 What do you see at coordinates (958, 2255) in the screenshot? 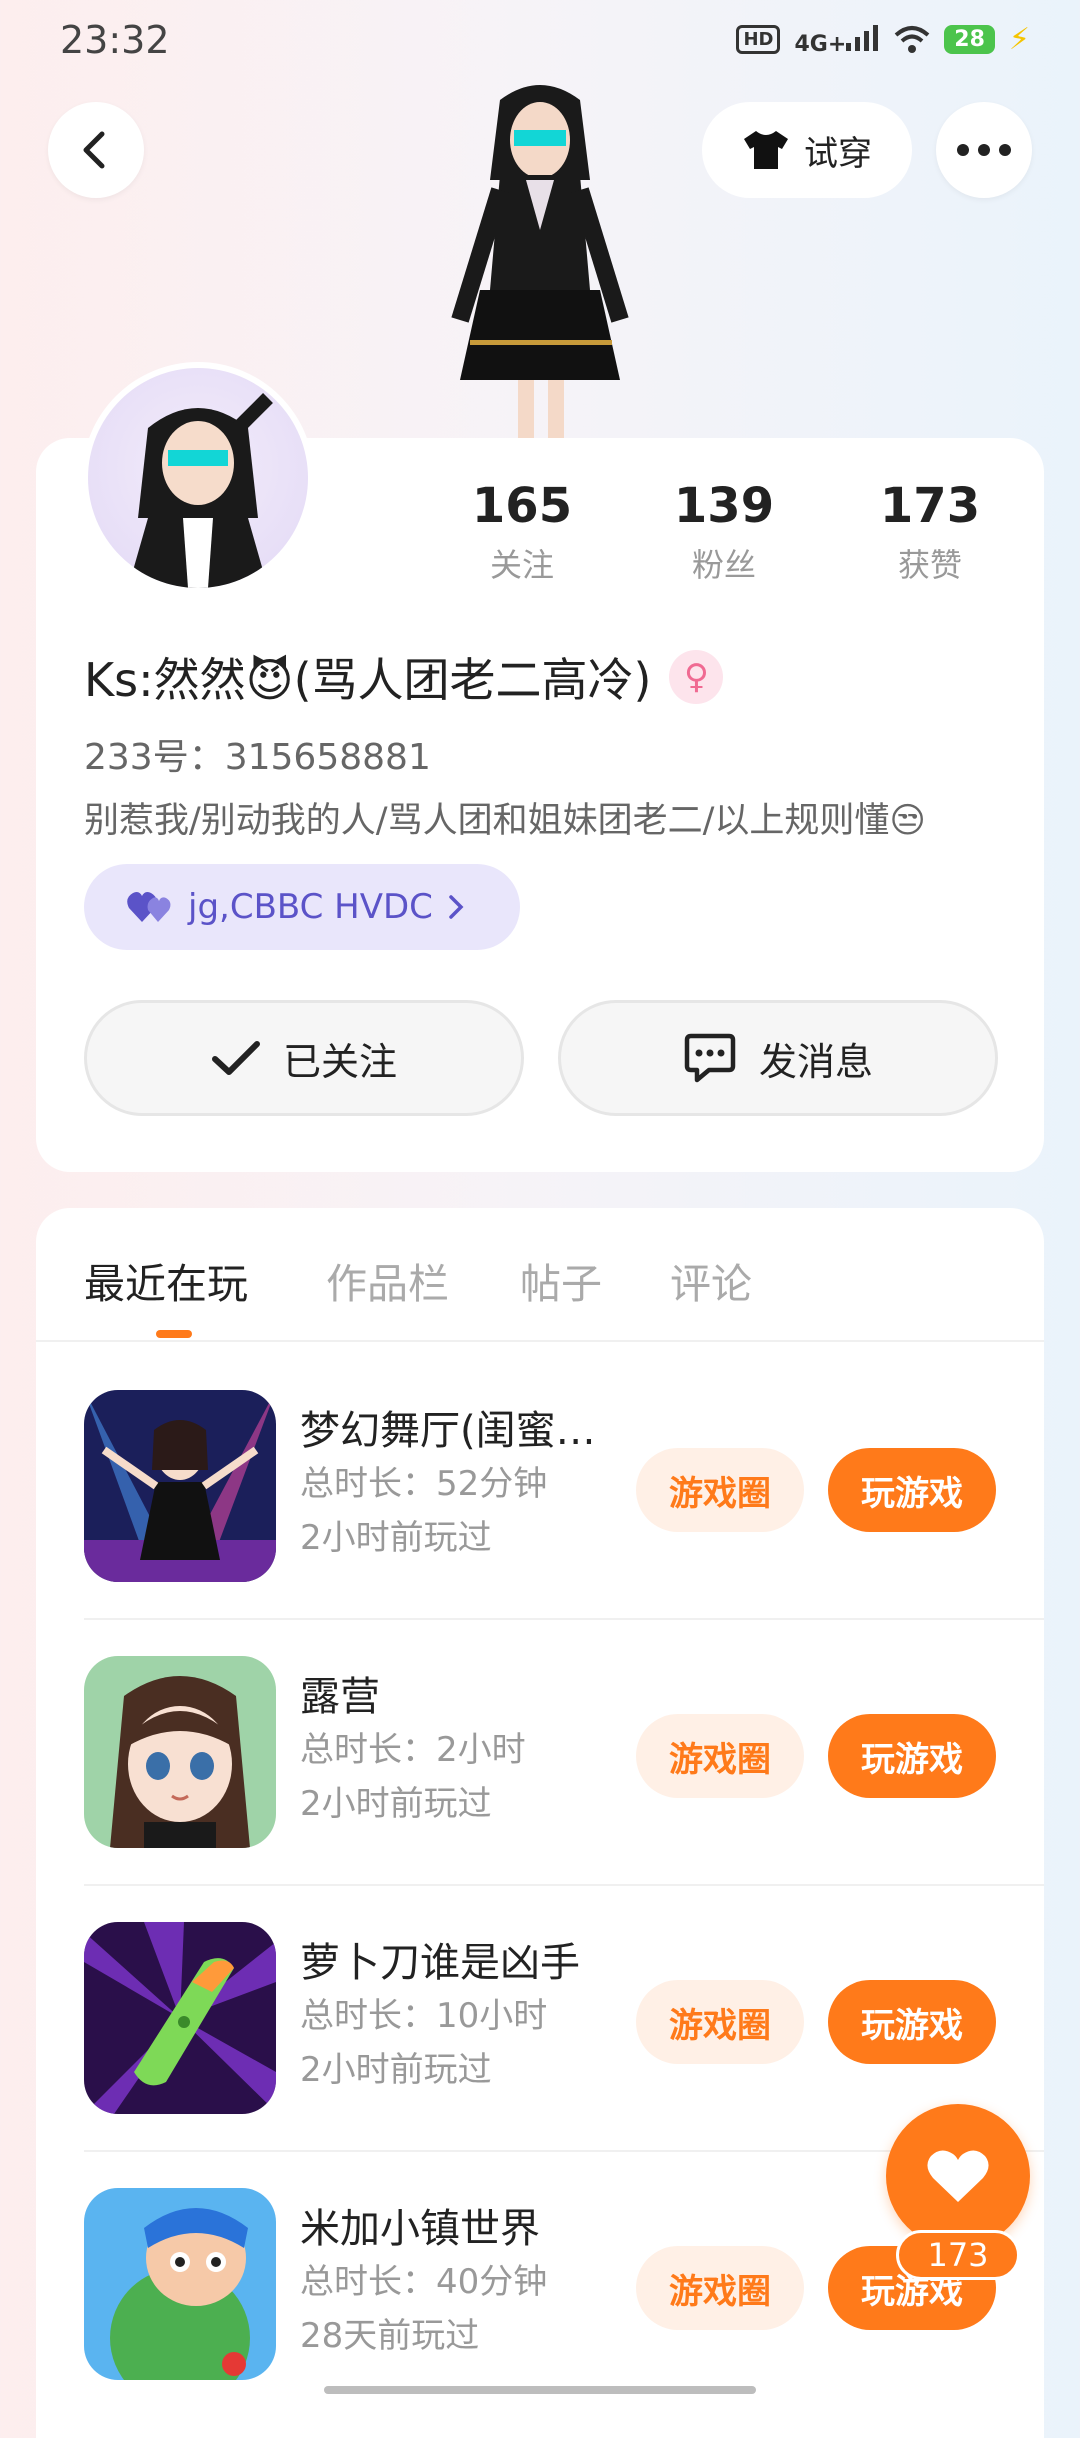
I see `like-count: 173` at bounding box center [958, 2255].